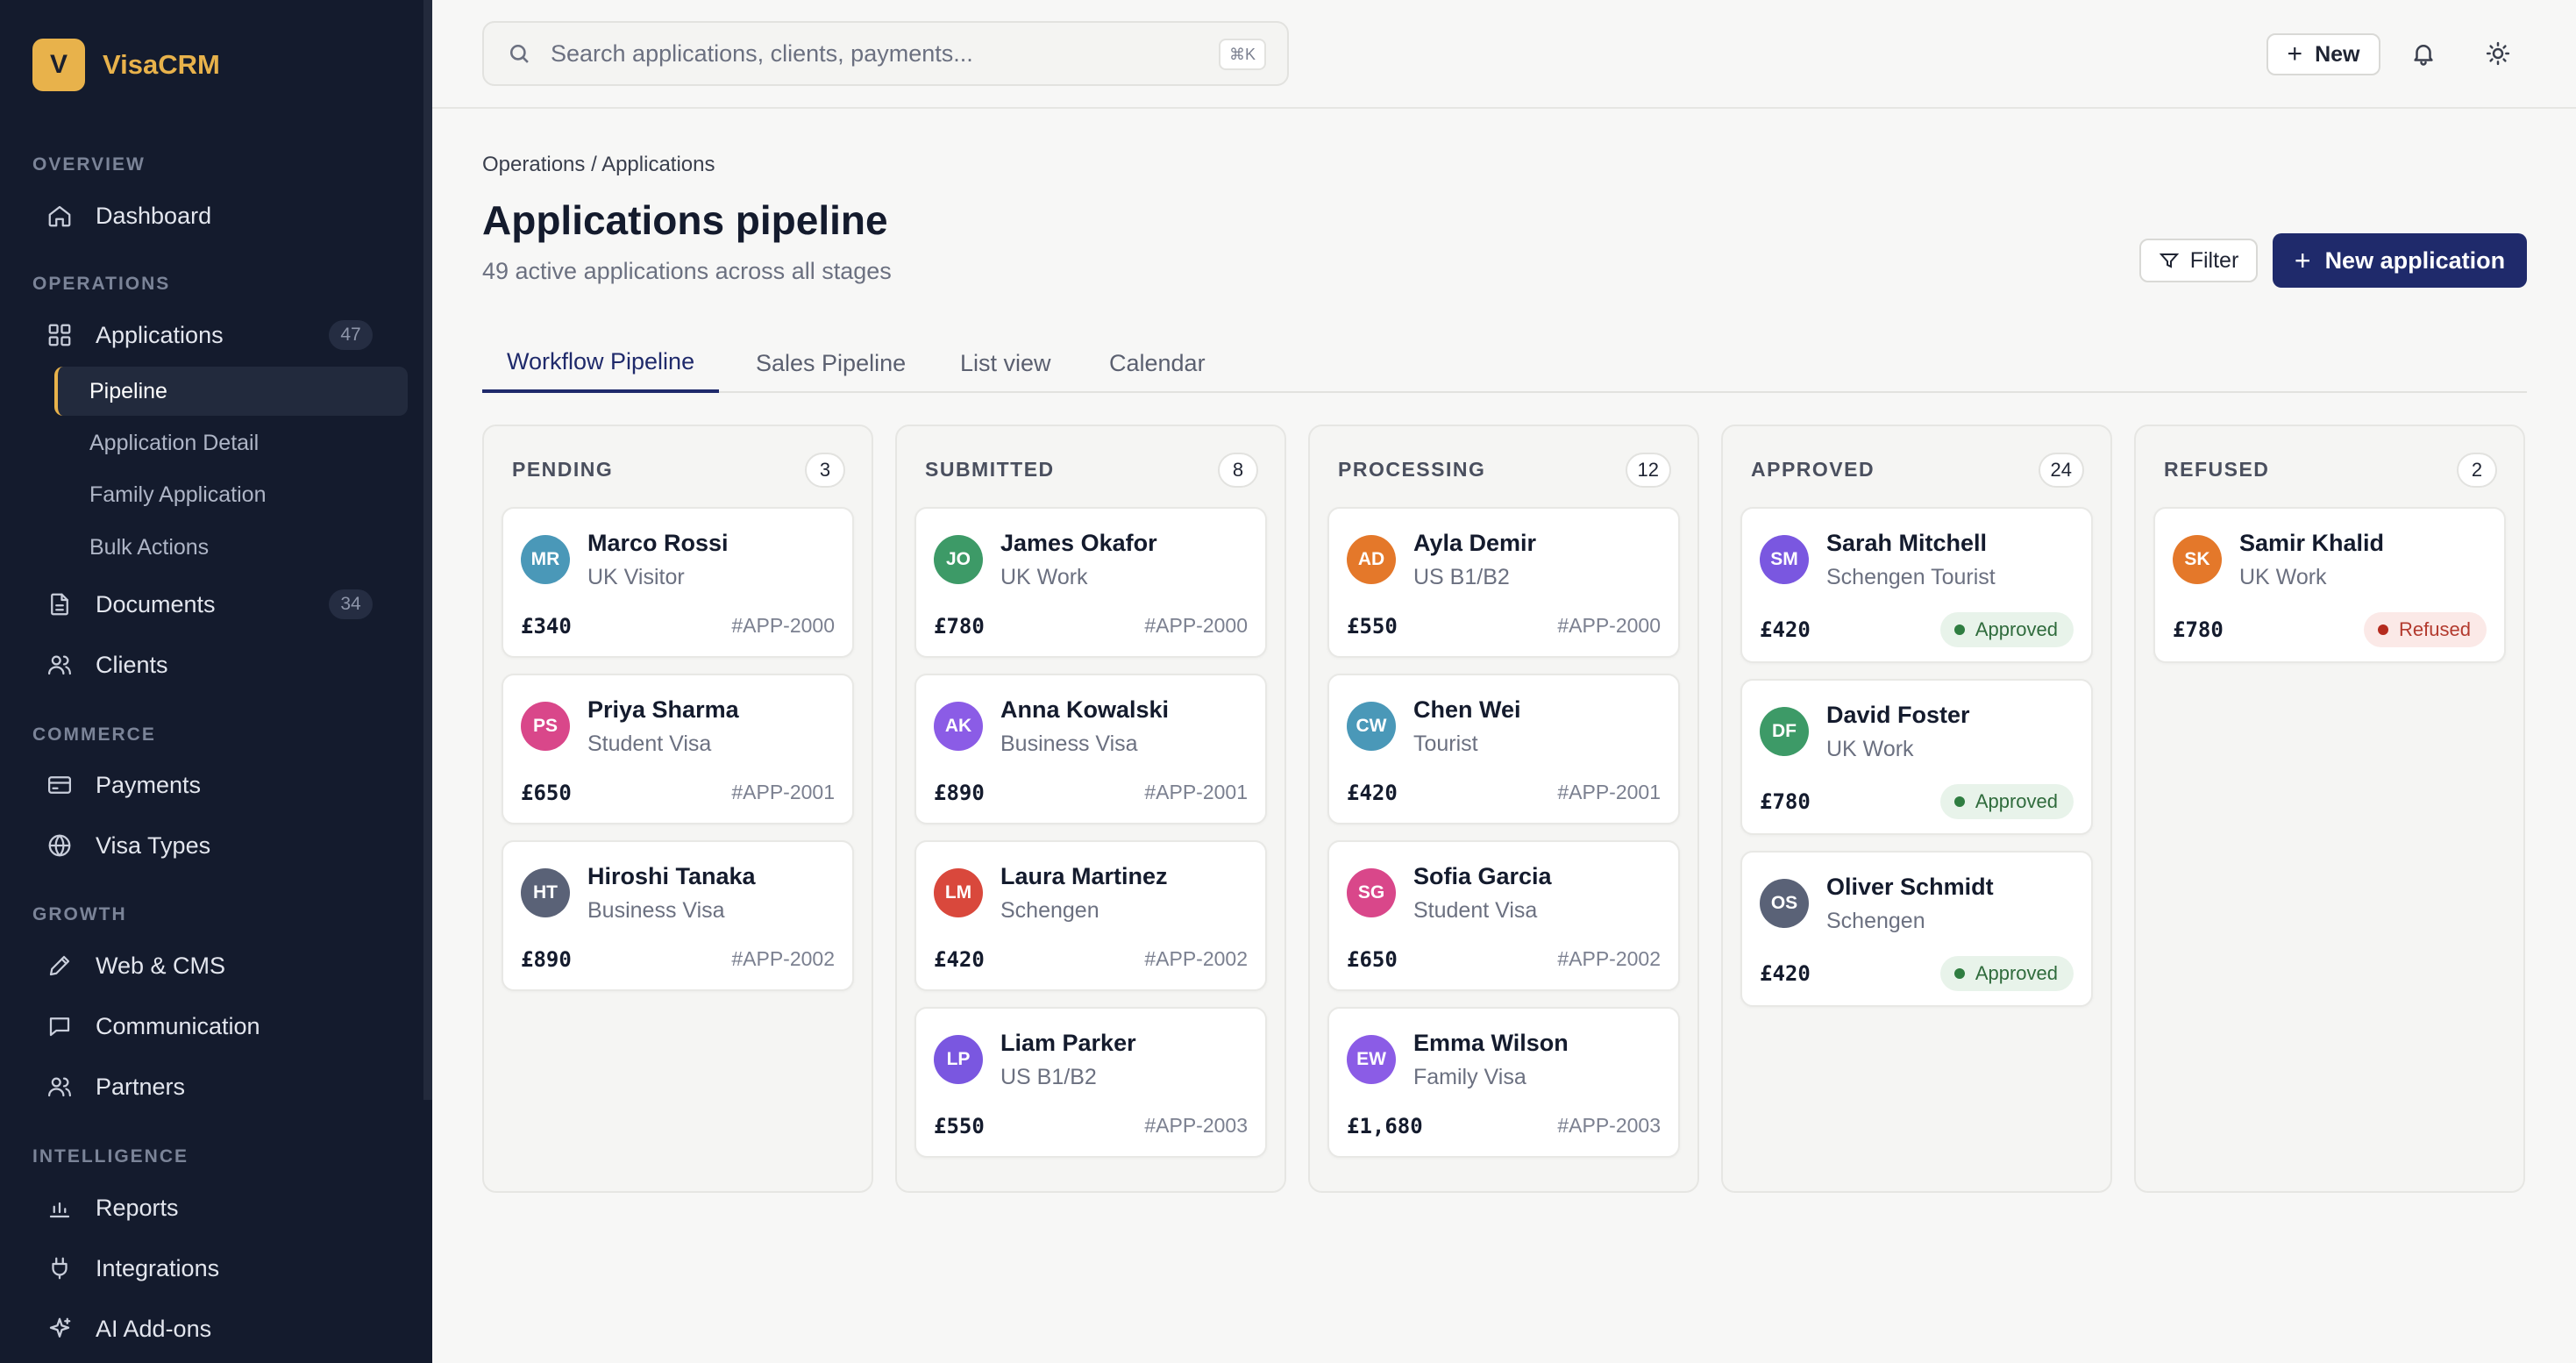 The height and width of the screenshot is (1363, 2576). I want to click on section-growth: GROWTH, so click(79, 914).